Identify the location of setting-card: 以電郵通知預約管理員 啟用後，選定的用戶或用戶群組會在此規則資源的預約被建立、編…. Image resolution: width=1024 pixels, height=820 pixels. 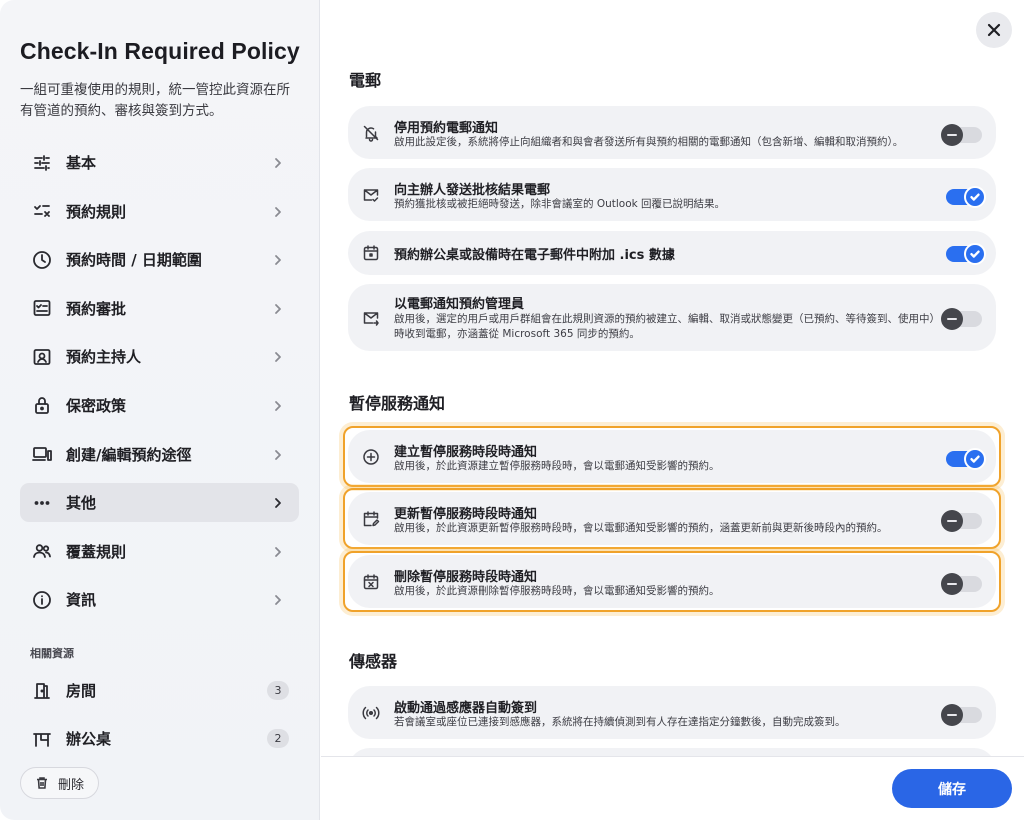
(672, 317).